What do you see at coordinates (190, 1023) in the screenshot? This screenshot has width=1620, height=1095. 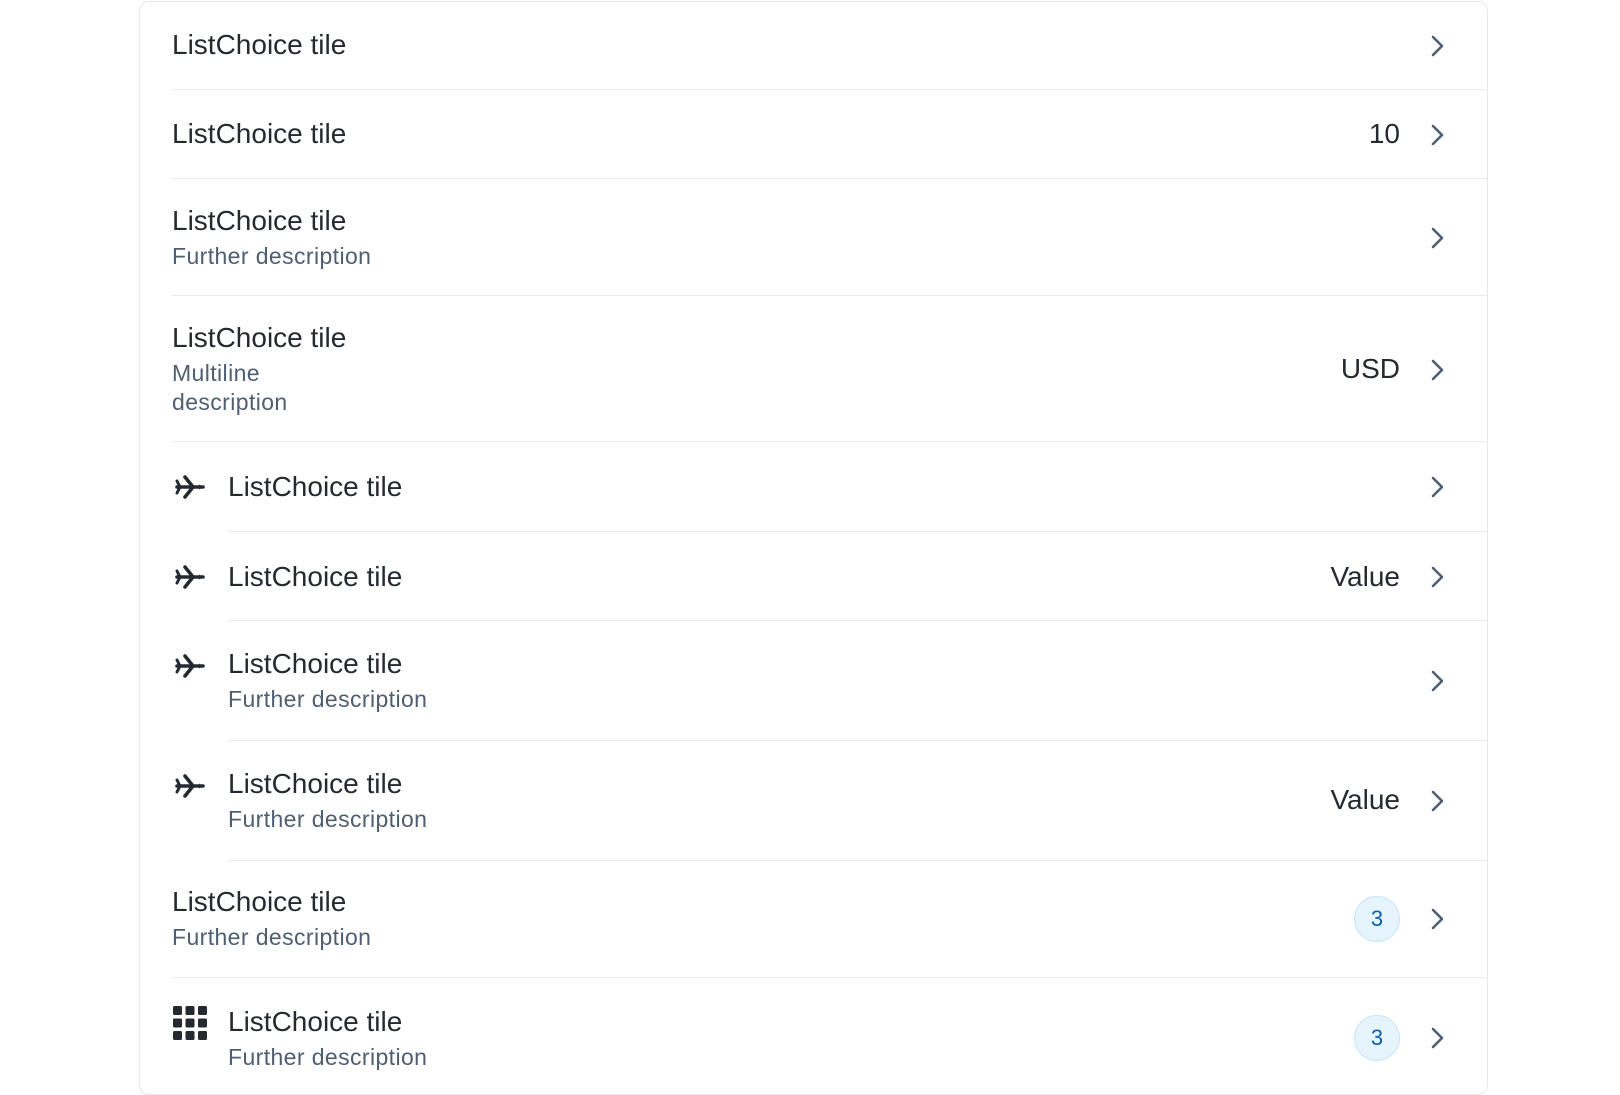 I see `apps-grid-icon` at bounding box center [190, 1023].